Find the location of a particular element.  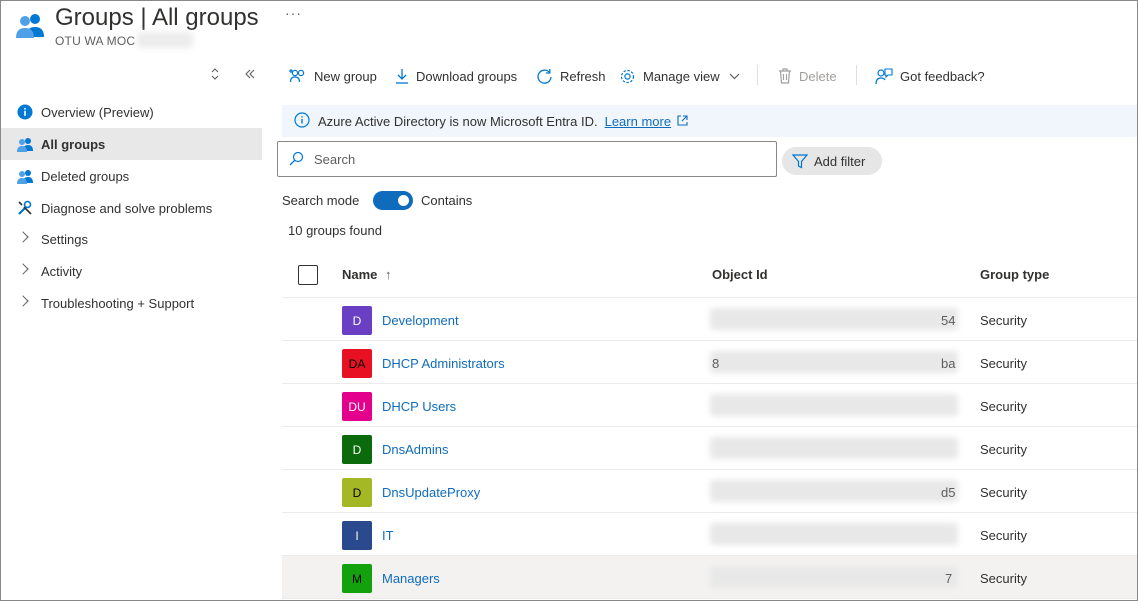

table-row: DU DHCP Users Security is located at coordinates (709, 405).